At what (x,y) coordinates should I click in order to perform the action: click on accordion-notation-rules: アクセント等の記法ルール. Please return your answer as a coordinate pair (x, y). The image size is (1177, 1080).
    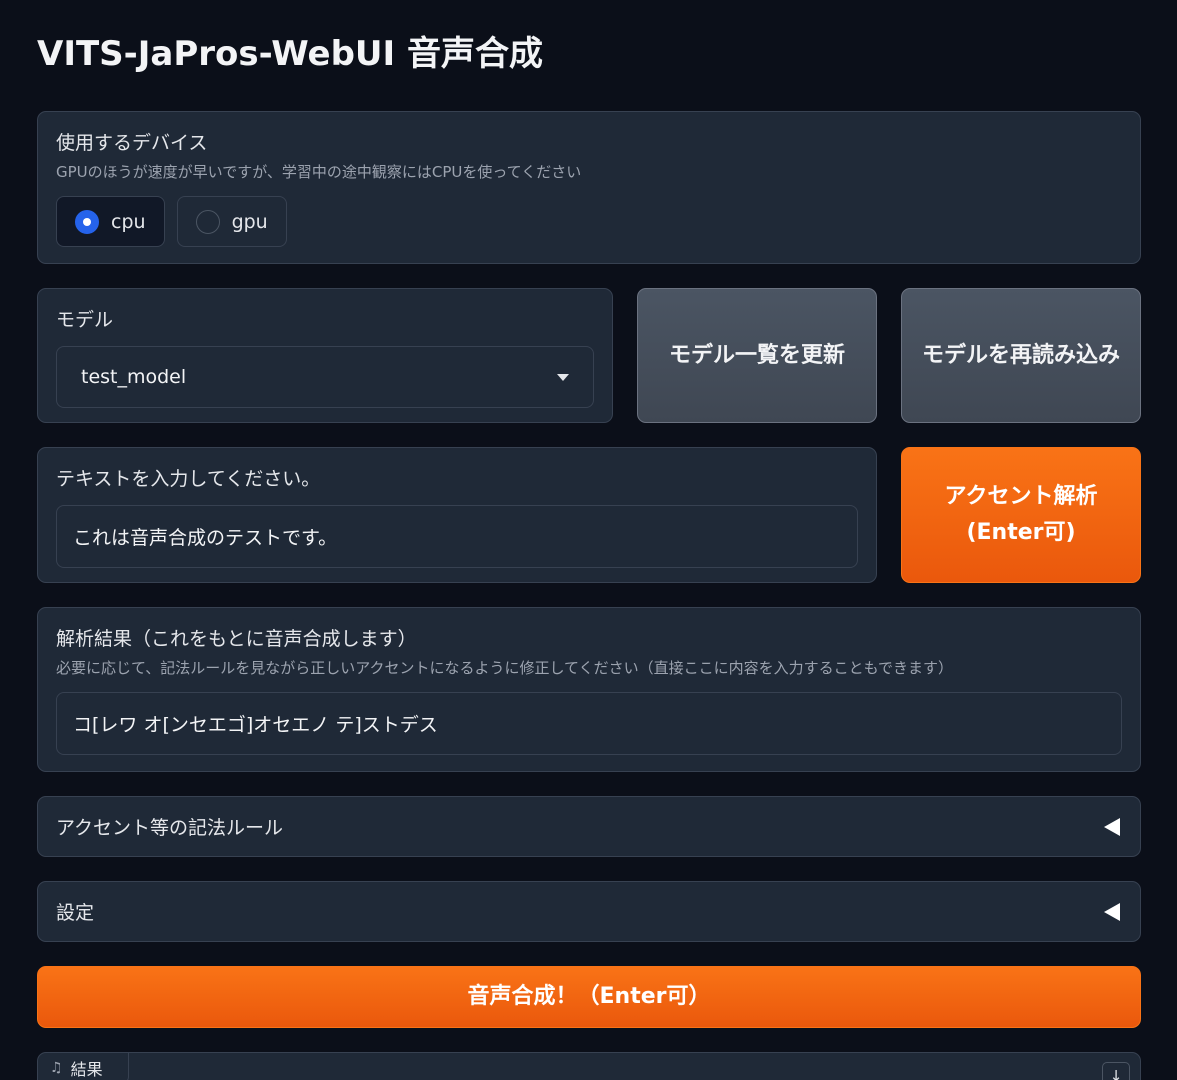
    Looking at the image, I should click on (589, 826).